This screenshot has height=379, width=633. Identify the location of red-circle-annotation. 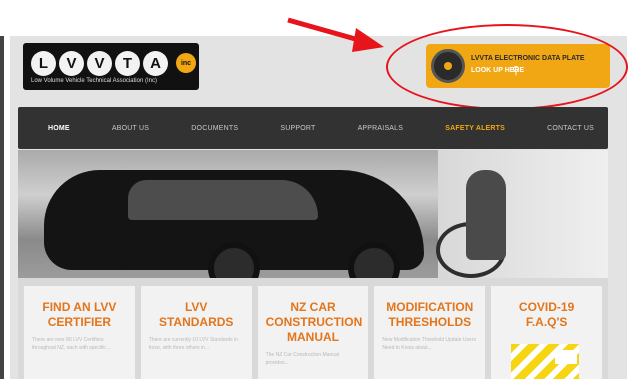
(507, 67).